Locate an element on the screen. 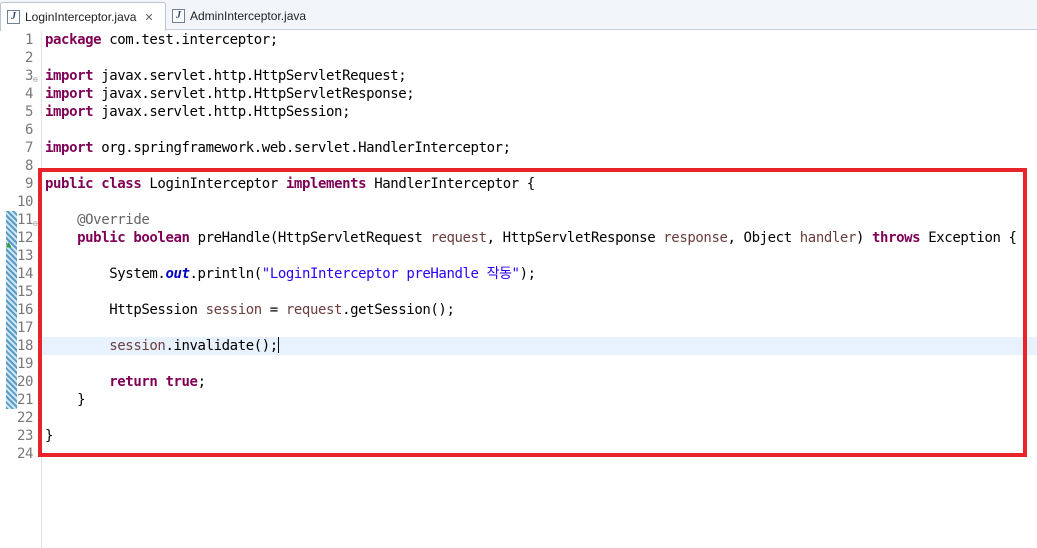 The image size is (1037, 548). line-number: 9 is located at coordinates (28, 184).